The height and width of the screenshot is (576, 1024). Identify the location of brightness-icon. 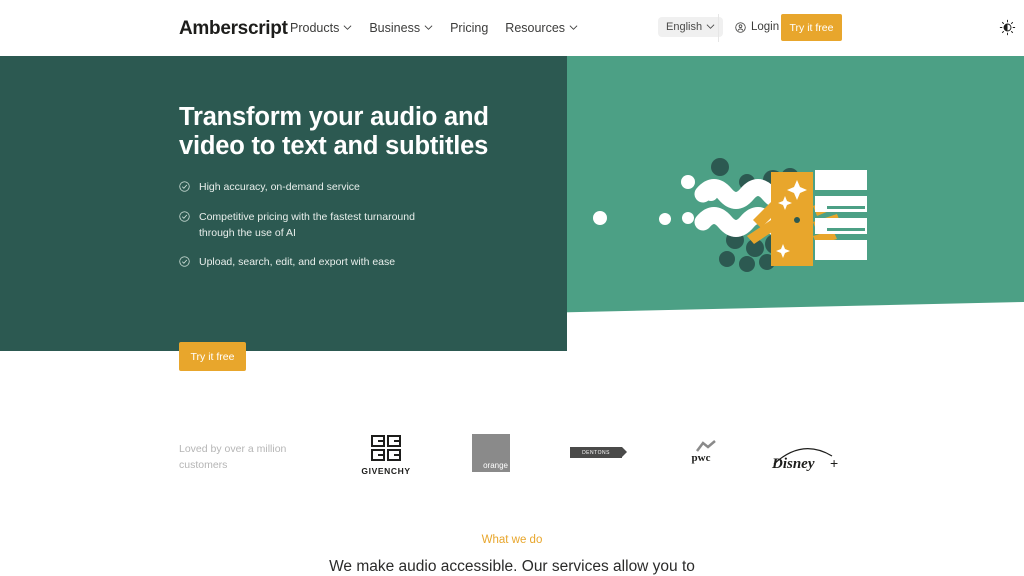
(1007, 27).